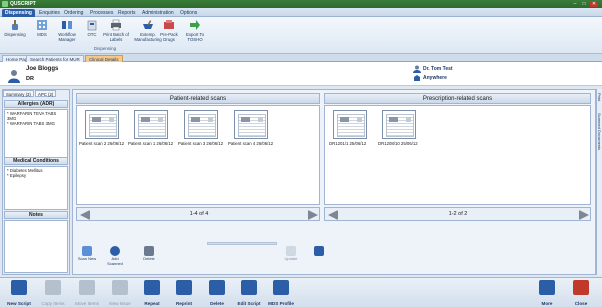 This screenshot has height=307, width=602. What do you see at coordinates (53, 287) in the screenshot?
I see `copy-icon` at bounding box center [53, 287].